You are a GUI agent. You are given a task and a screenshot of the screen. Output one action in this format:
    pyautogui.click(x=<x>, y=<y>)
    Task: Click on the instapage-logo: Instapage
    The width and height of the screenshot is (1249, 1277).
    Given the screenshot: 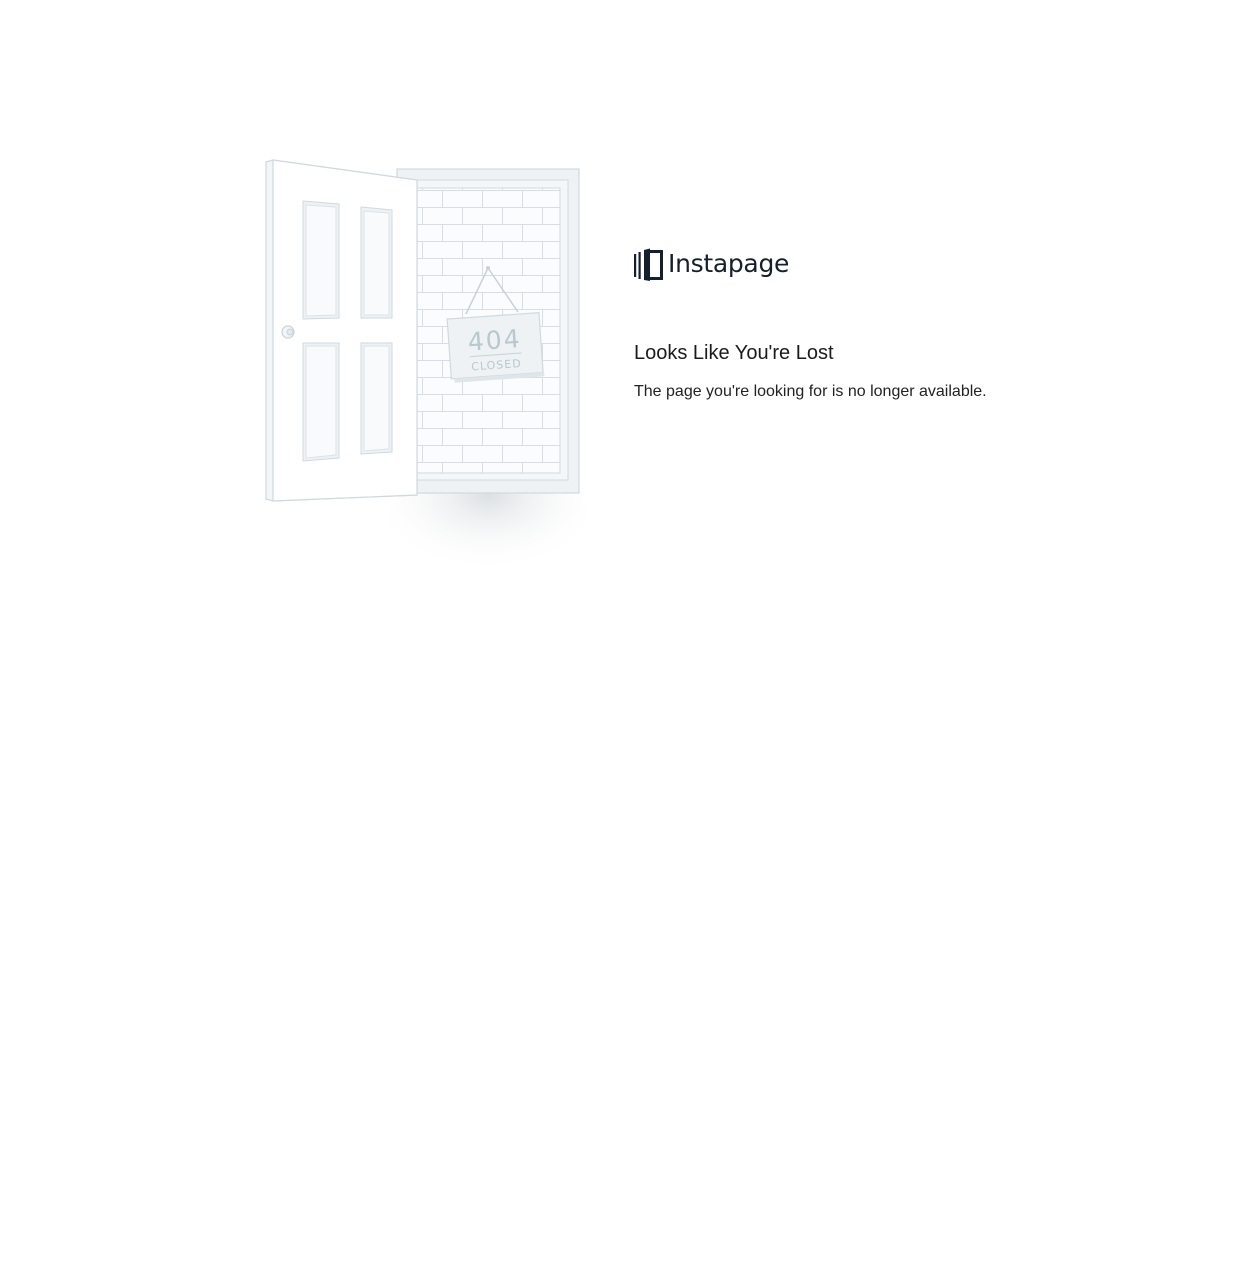 What is the action you would take?
    pyautogui.click(x=894, y=264)
    